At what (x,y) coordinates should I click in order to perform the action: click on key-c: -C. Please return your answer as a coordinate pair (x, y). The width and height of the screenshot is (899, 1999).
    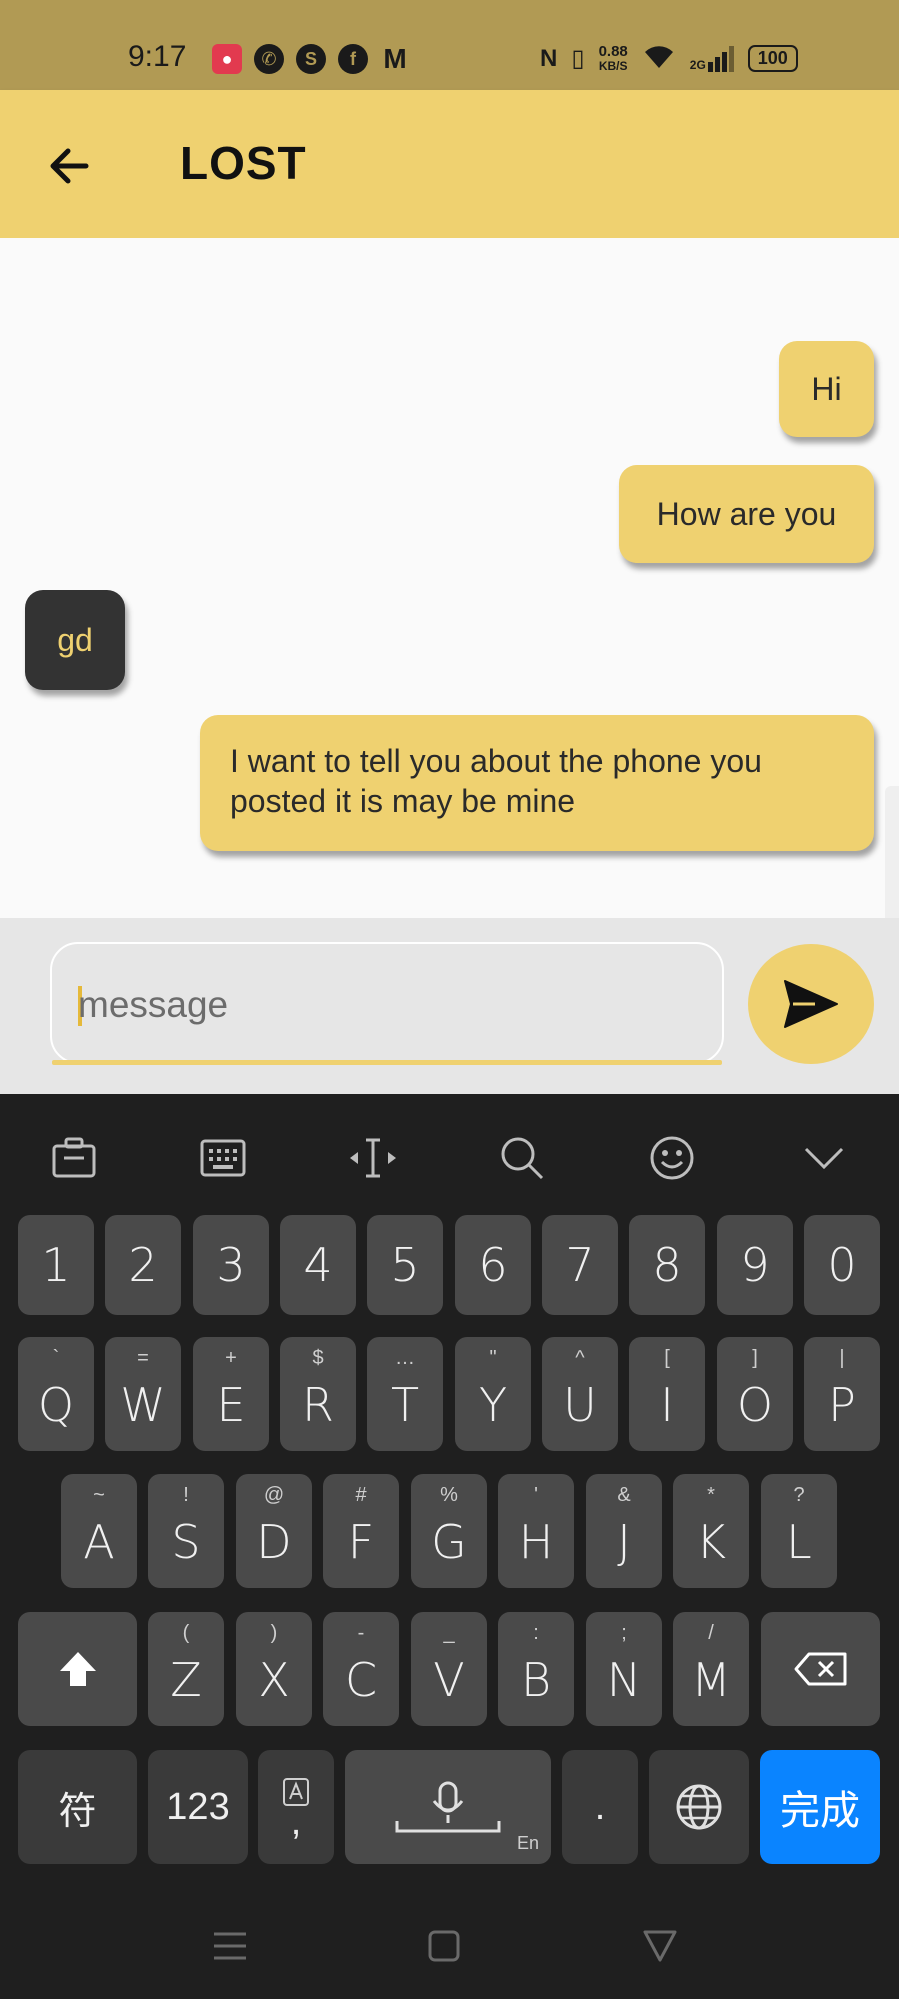
    Looking at the image, I should click on (361, 1669).